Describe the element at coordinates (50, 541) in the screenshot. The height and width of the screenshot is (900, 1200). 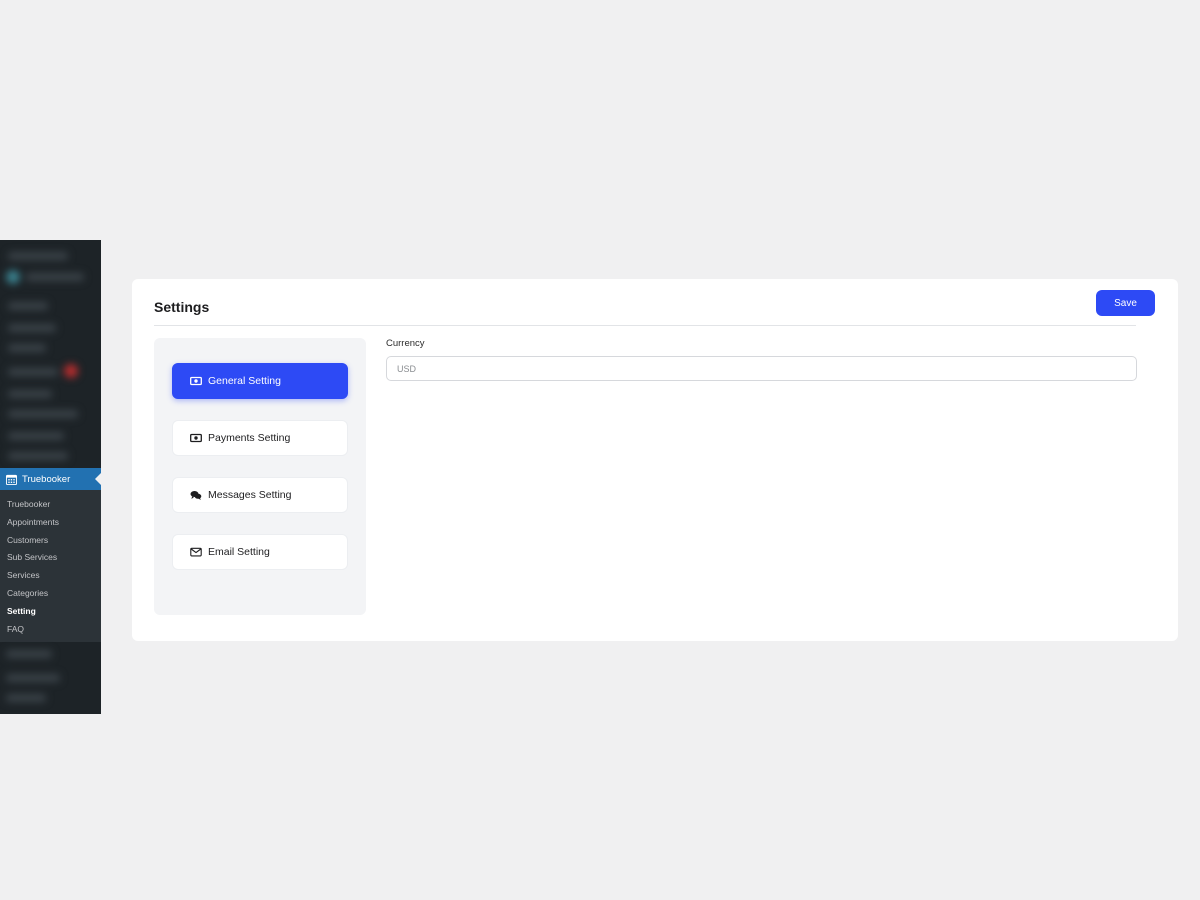
I see `submenu-item-customers: Customers` at that location.